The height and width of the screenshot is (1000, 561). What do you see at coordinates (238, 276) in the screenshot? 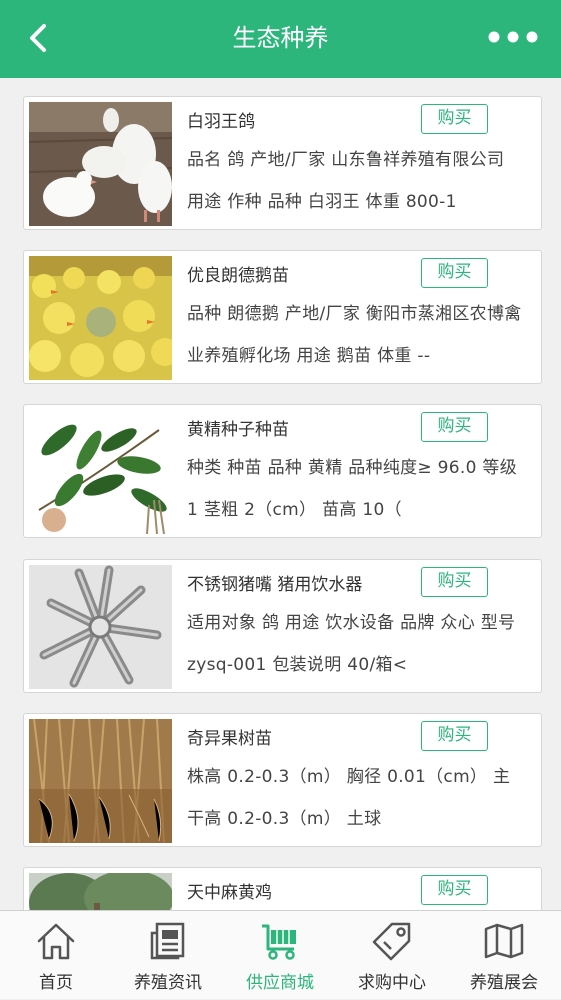
I see `product-name: 优良朗德鹅苗` at bounding box center [238, 276].